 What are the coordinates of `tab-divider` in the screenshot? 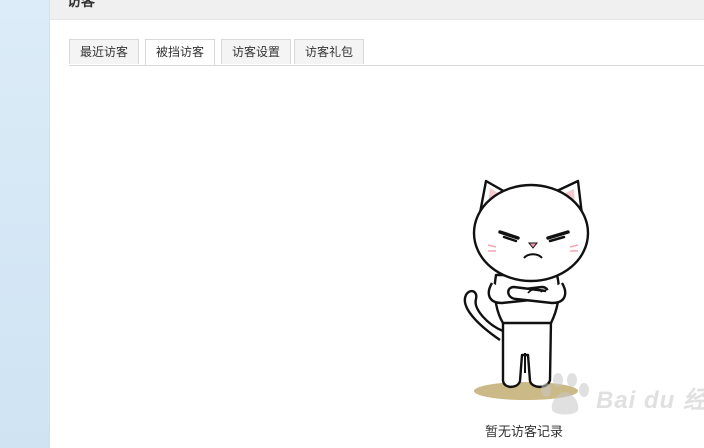 It's located at (386, 65).